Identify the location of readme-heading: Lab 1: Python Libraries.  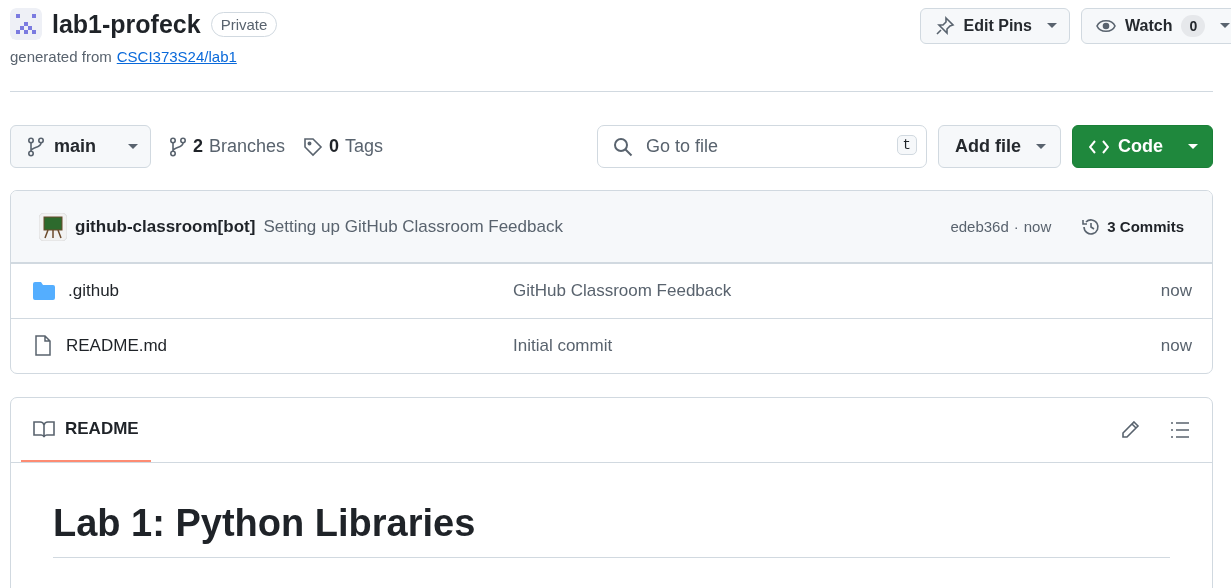
(611, 510).